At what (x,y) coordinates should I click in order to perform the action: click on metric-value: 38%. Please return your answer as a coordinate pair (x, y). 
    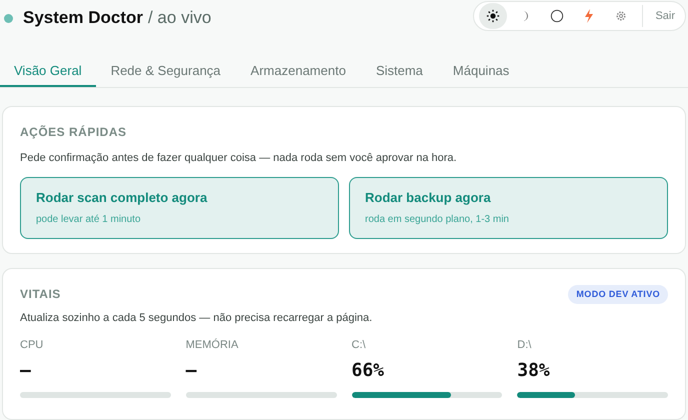
    Looking at the image, I should click on (534, 371).